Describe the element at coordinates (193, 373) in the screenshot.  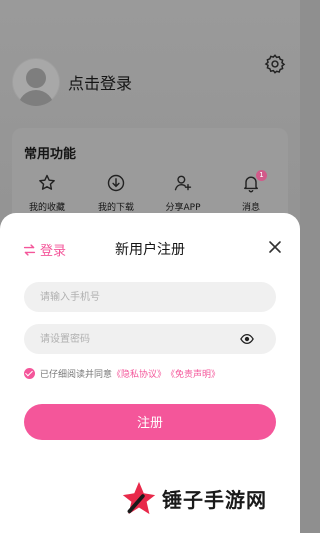
I see `disclaimer-link: 《免责声明》` at that location.